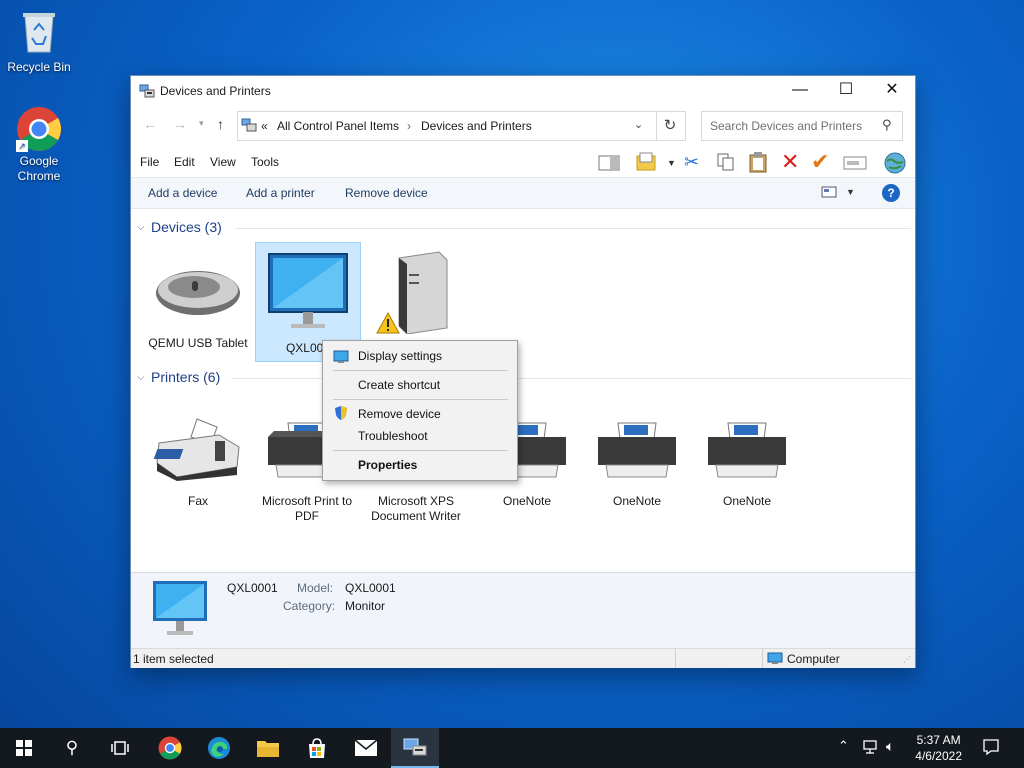  What do you see at coordinates (317, 748) in the screenshot?
I see `taskbar-store` at bounding box center [317, 748].